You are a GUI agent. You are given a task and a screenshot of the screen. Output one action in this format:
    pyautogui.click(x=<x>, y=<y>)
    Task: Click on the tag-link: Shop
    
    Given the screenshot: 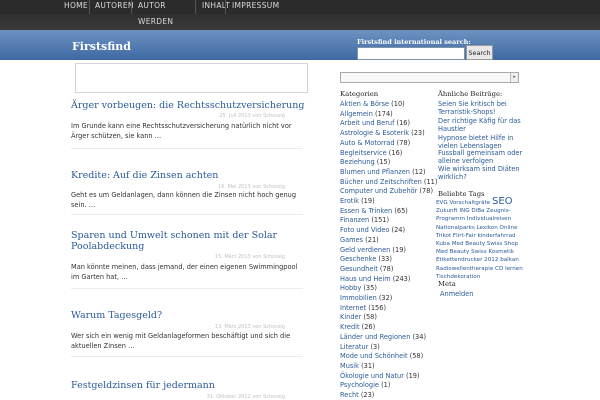 What is the action you would take?
    pyautogui.click(x=511, y=244)
    